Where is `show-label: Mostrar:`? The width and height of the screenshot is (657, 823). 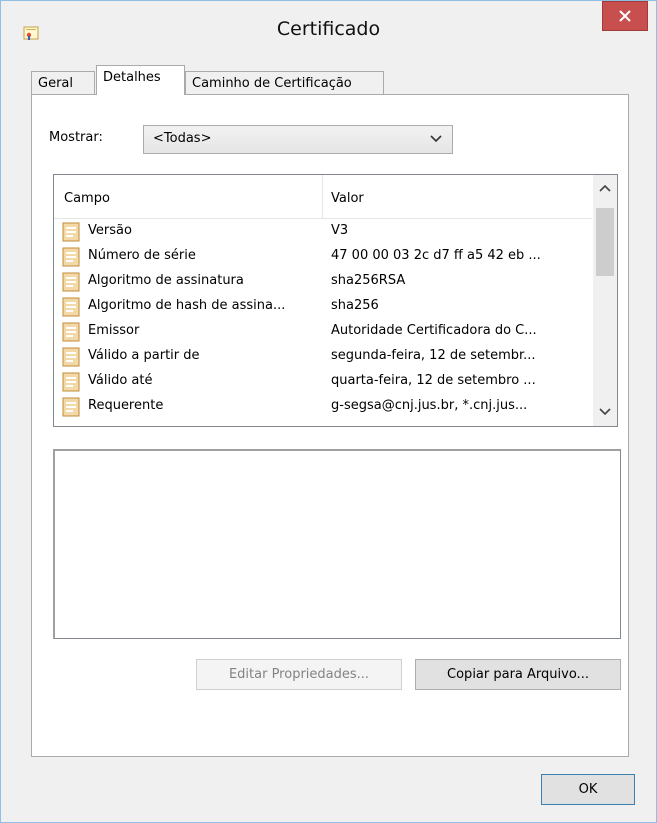
show-label: Mostrar: is located at coordinates (76, 137).